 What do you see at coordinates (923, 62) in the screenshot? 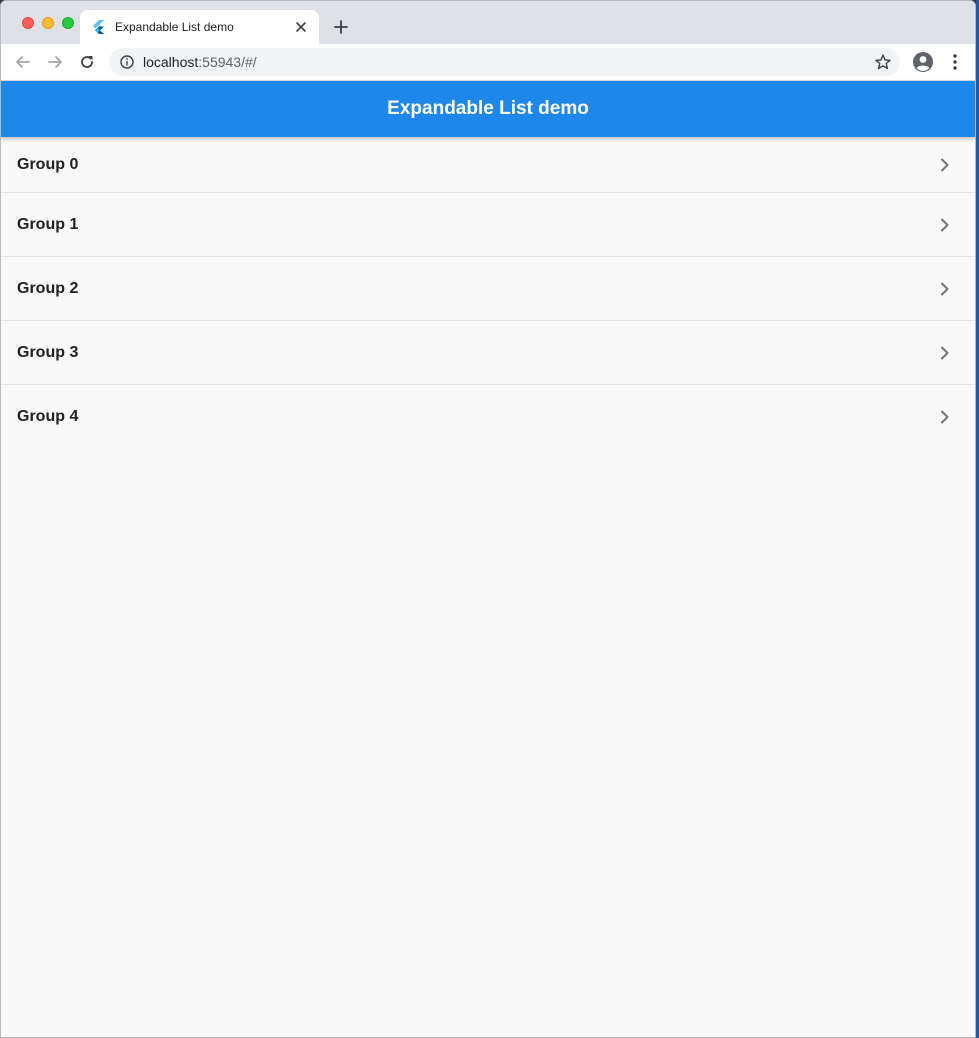
I see `profile-avatar-icon` at bounding box center [923, 62].